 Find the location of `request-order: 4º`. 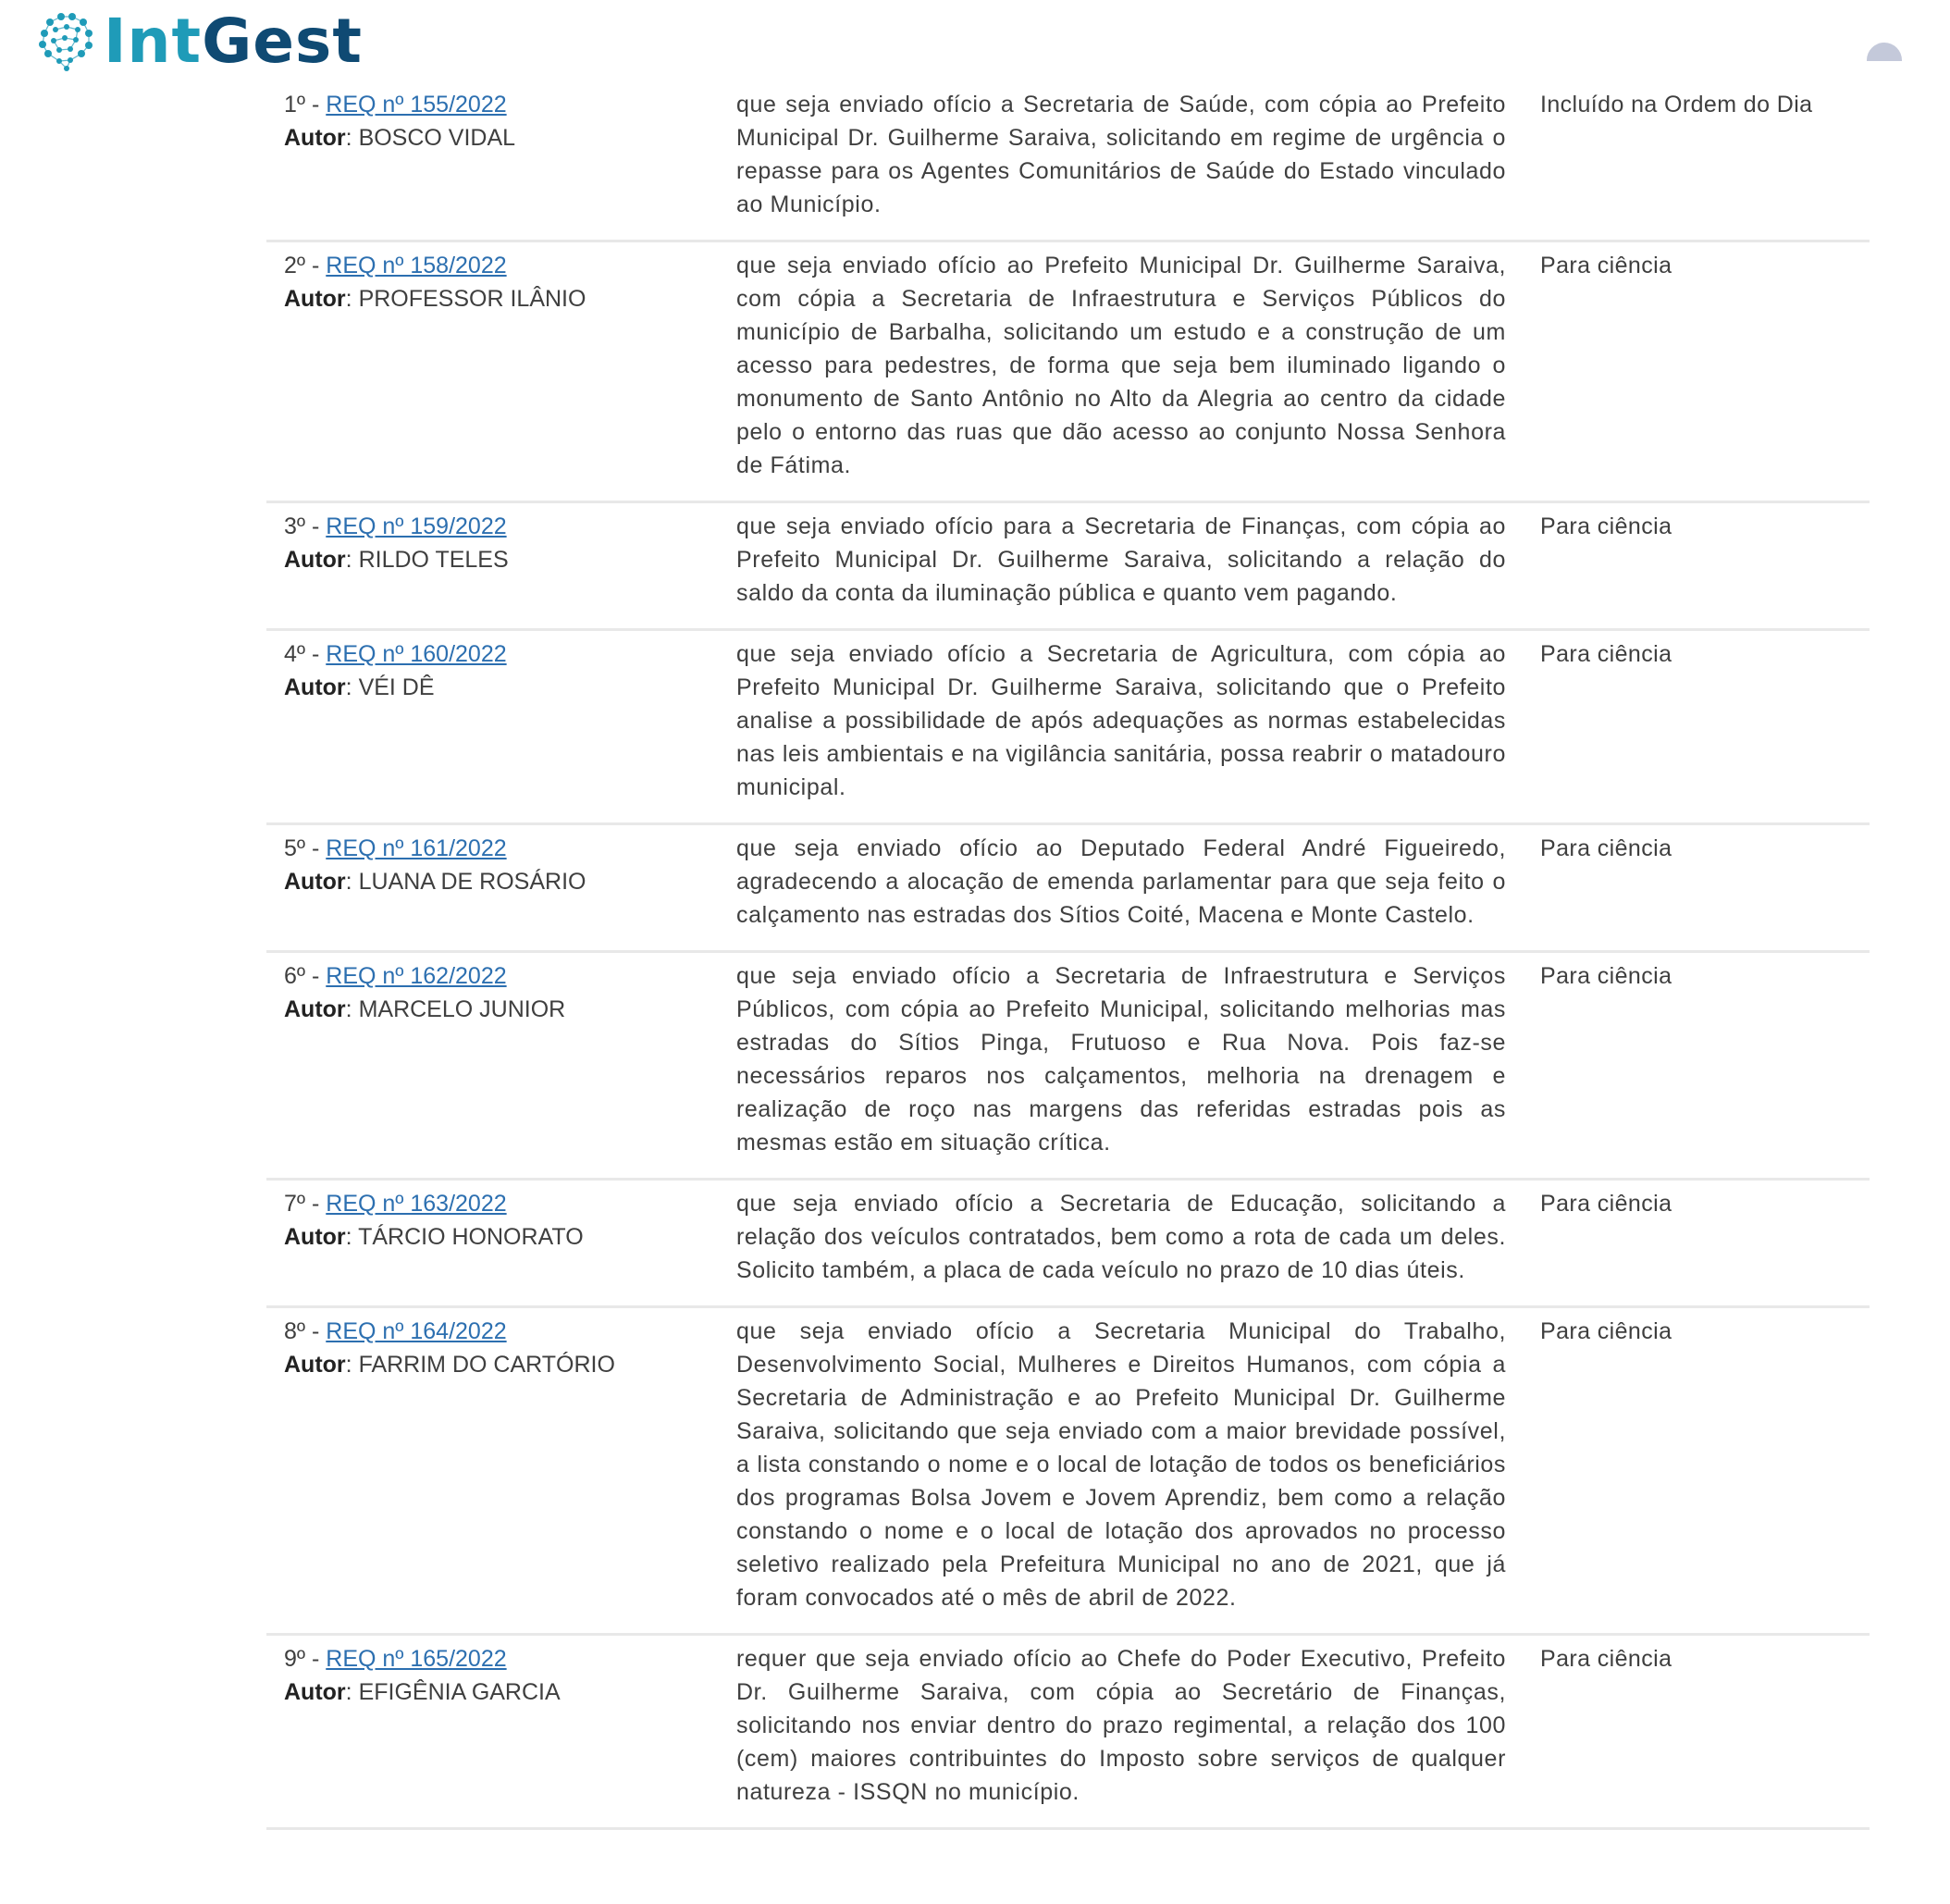

request-order: 4º is located at coordinates (295, 654).